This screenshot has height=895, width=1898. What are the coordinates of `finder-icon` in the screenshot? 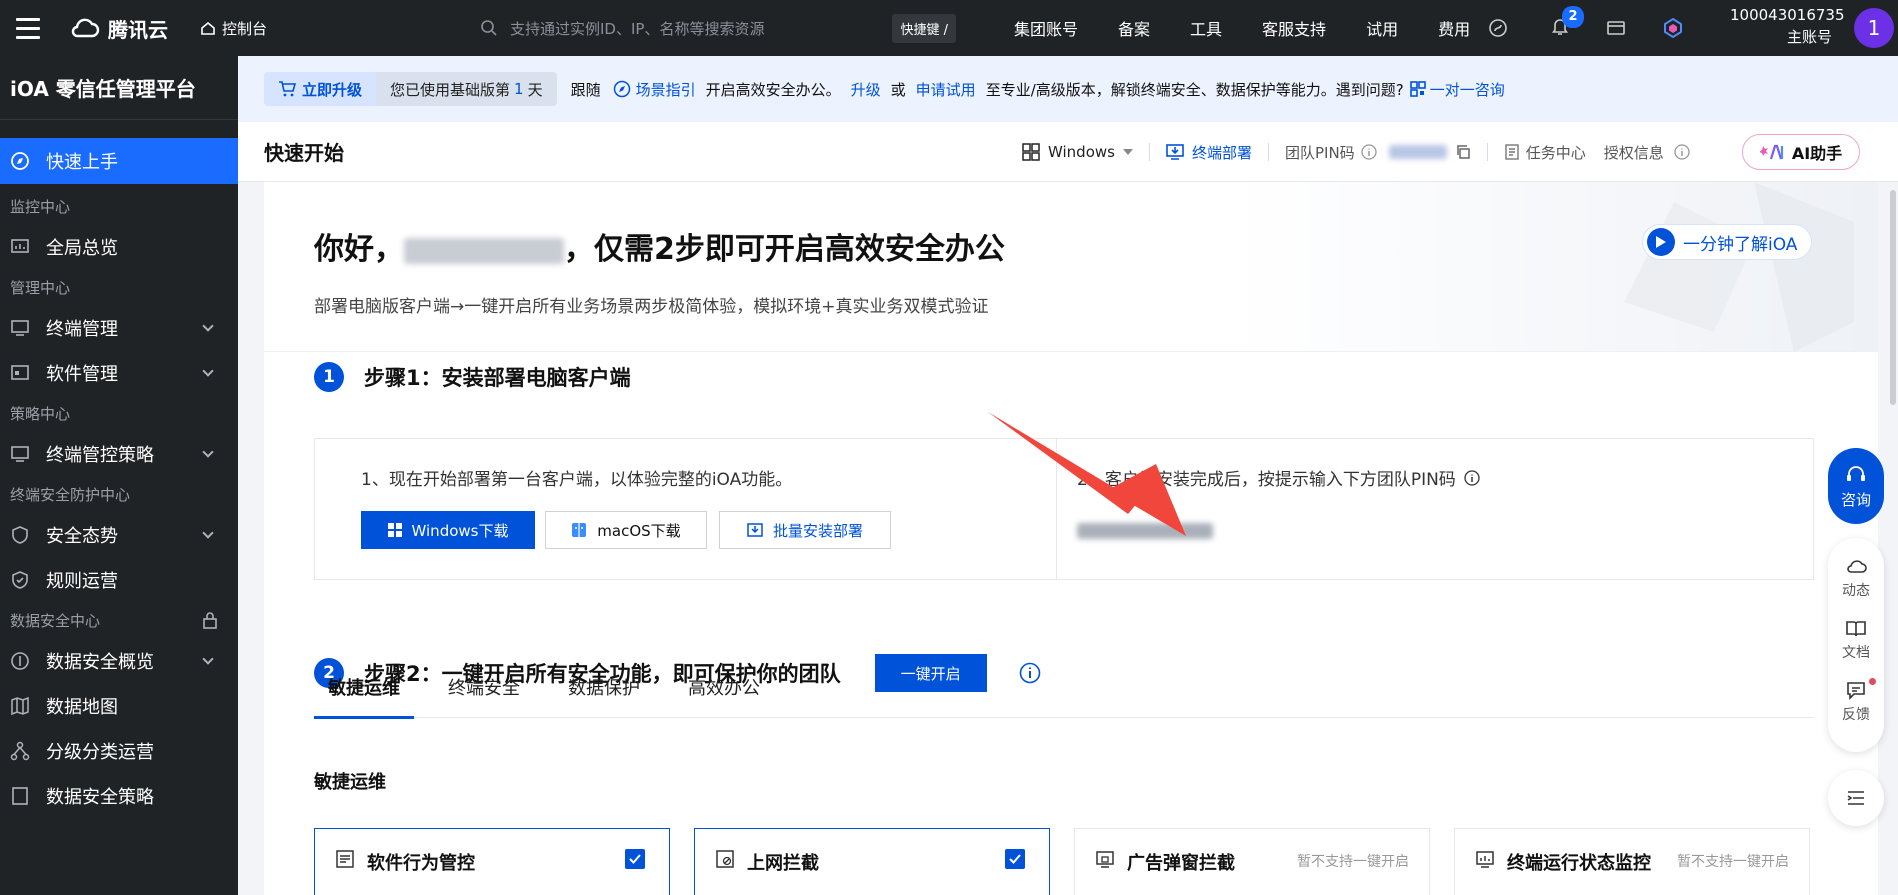 It's located at (579, 530).